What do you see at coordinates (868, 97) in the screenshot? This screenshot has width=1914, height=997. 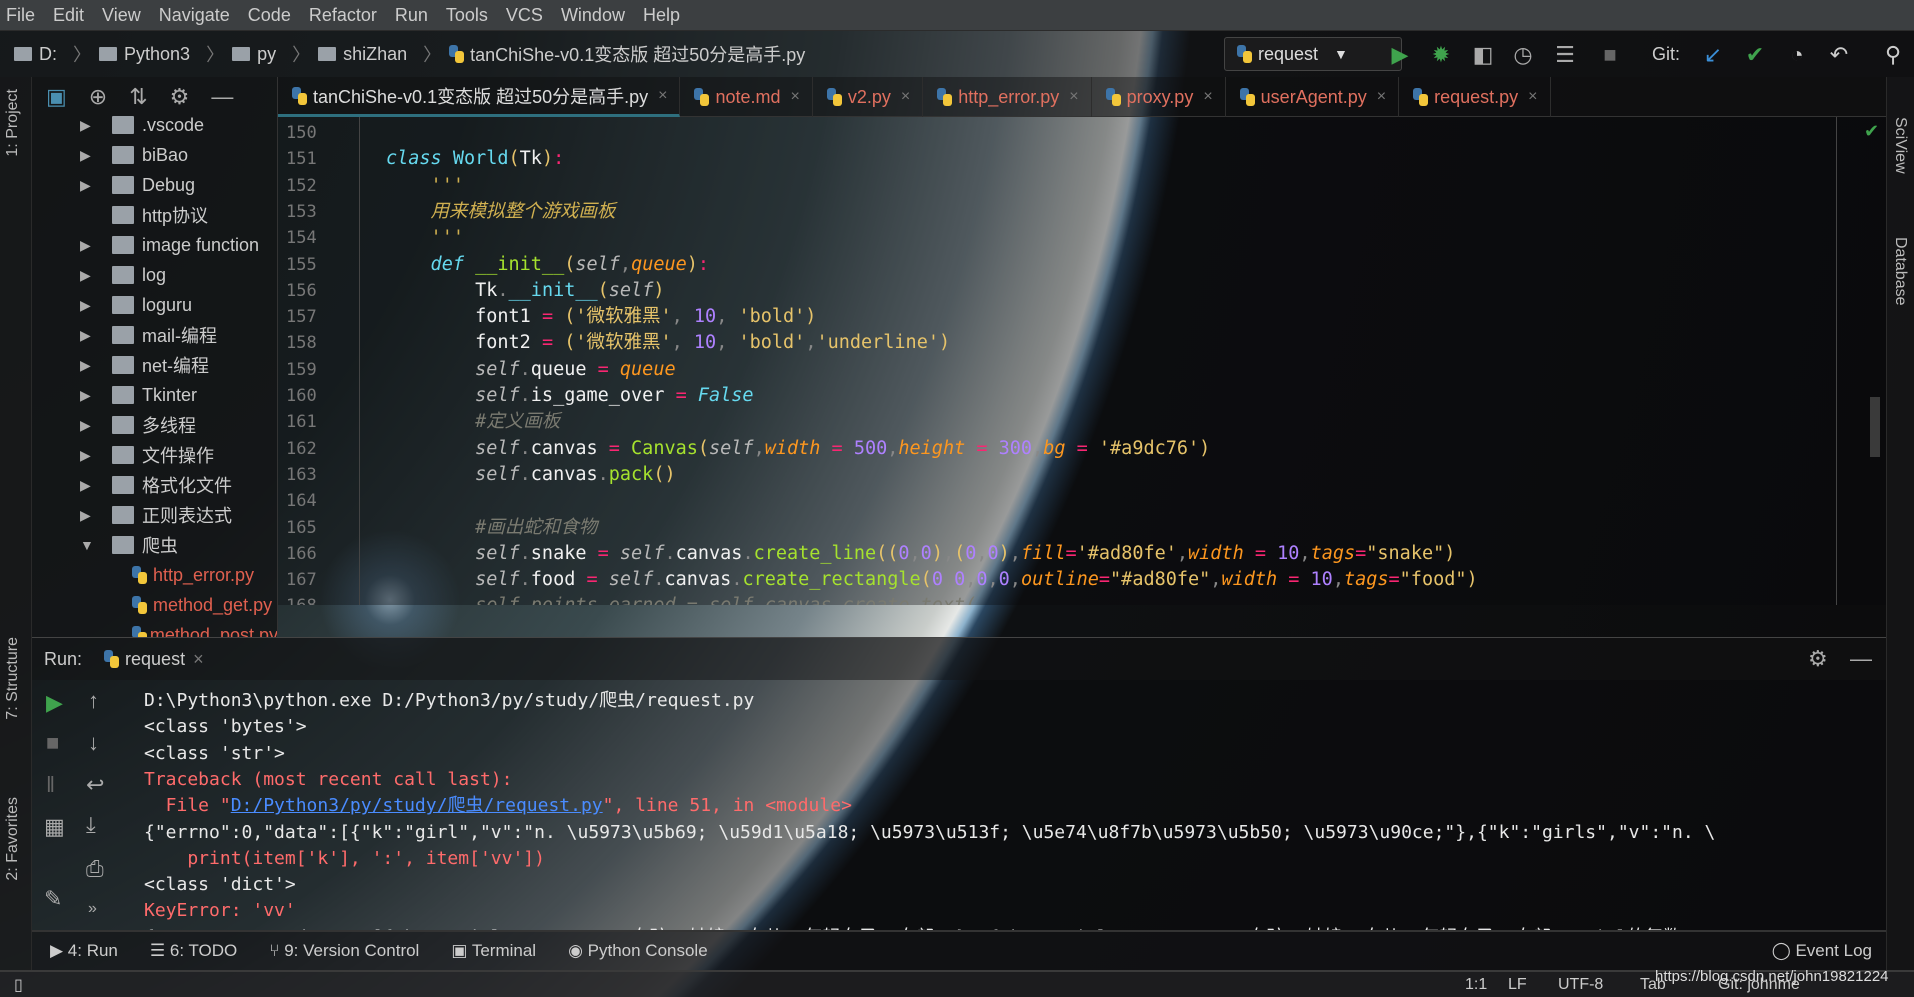 I see `editor-tab: v2.py ×` at bounding box center [868, 97].